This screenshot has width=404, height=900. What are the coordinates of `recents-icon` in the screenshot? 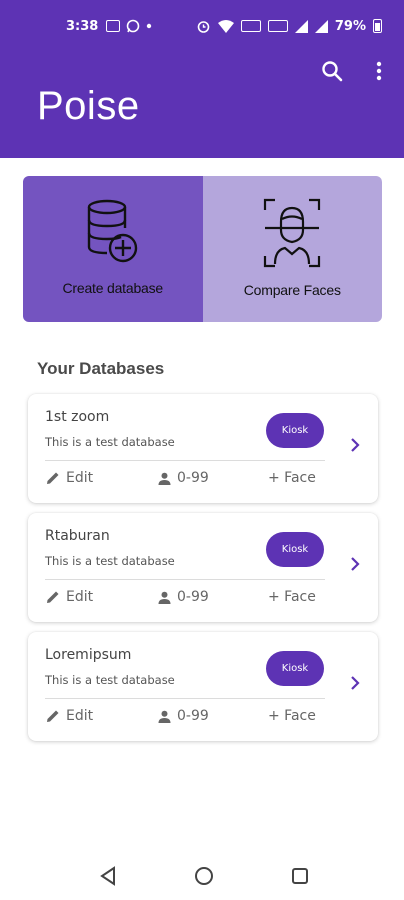 It's located at (300, 876).